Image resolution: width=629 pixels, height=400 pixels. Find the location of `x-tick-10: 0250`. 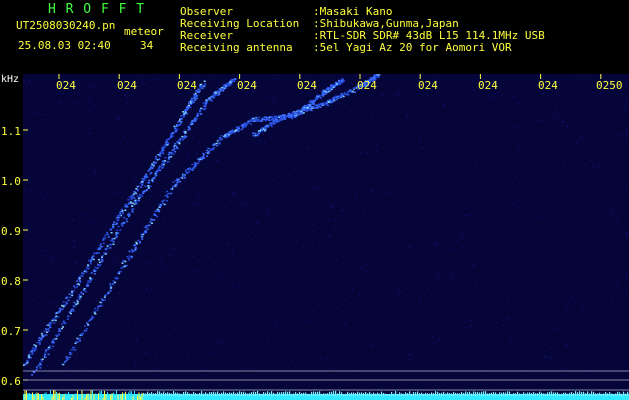

x-tick-10: 0250 is located at coordinates (609, 85).